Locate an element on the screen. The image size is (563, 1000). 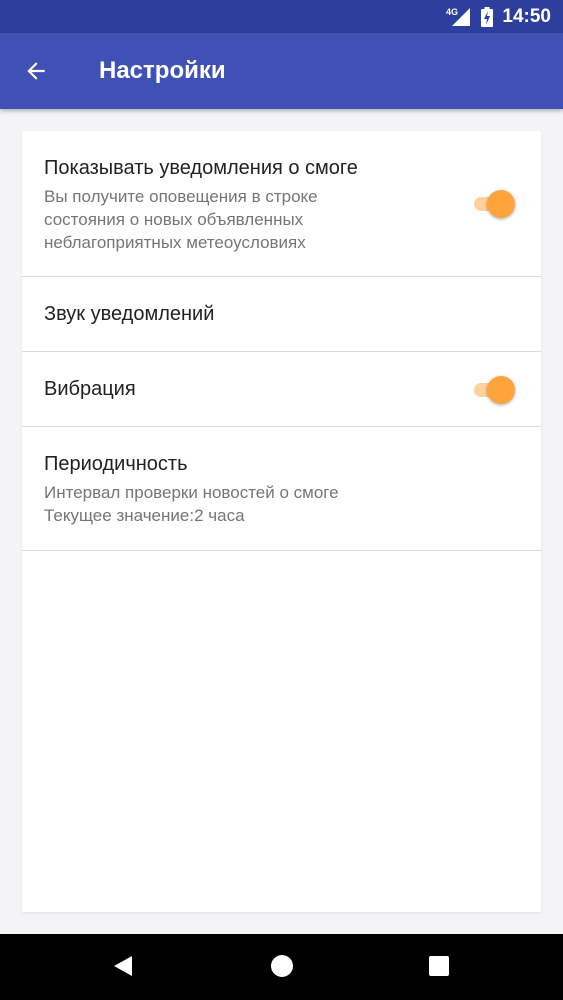
setting-vibration-title: Вибрация is located at coordinates (90, 389).